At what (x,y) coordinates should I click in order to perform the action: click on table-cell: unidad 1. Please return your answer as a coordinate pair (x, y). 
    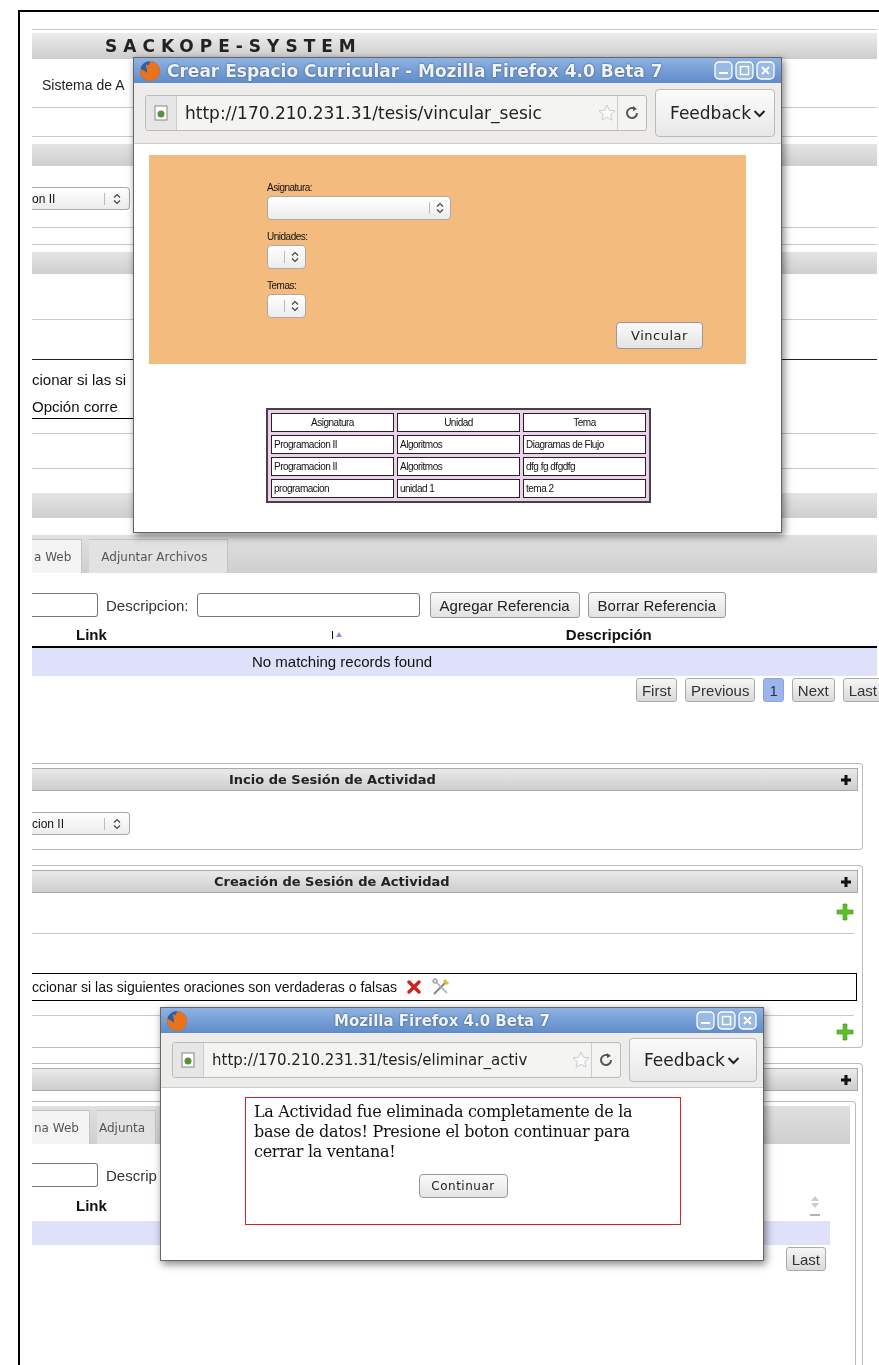
    Looking at the image, I should click on (458, 488).